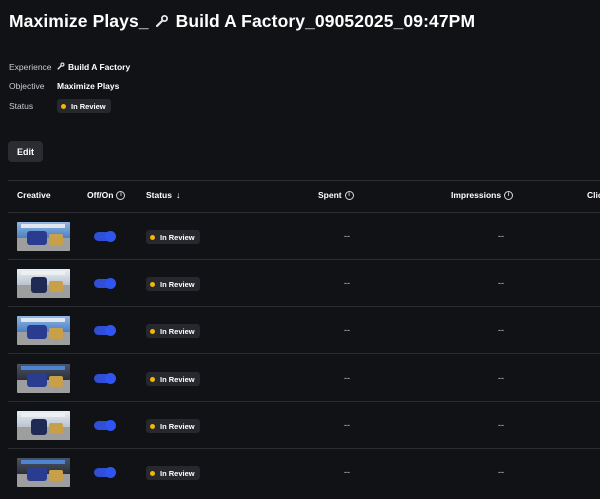  I want to click on edit-button: Edit, so click(25, 151).